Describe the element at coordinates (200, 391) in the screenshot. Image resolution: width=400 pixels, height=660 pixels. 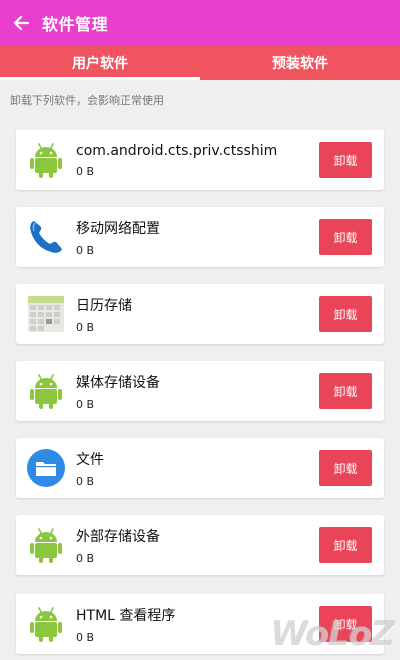
I see `list-item: 媒体存储设备 0 B 卸载` at that location.